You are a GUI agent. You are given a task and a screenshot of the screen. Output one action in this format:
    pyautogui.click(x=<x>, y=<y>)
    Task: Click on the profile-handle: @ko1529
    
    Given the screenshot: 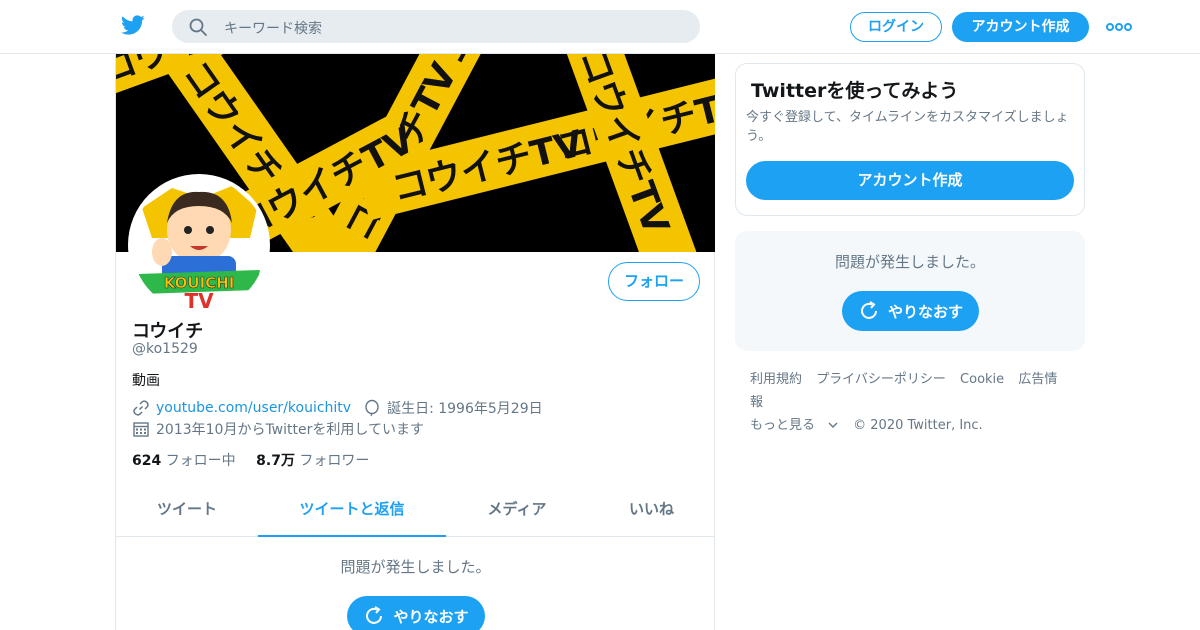 What is the action you would take?
    pyautogui.click(x=165, y=349)
    